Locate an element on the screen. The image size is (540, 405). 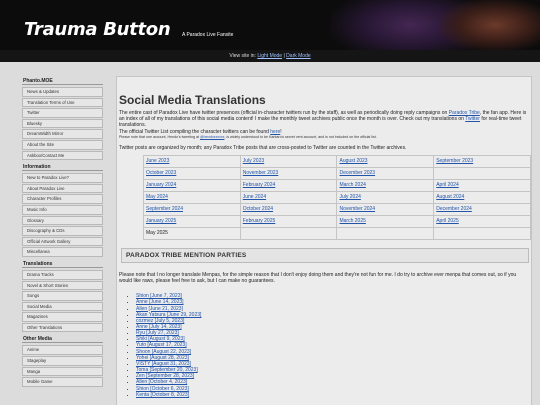
mention-party-link: Allen [June 21, 2023] is located at coordinates (159, 309).